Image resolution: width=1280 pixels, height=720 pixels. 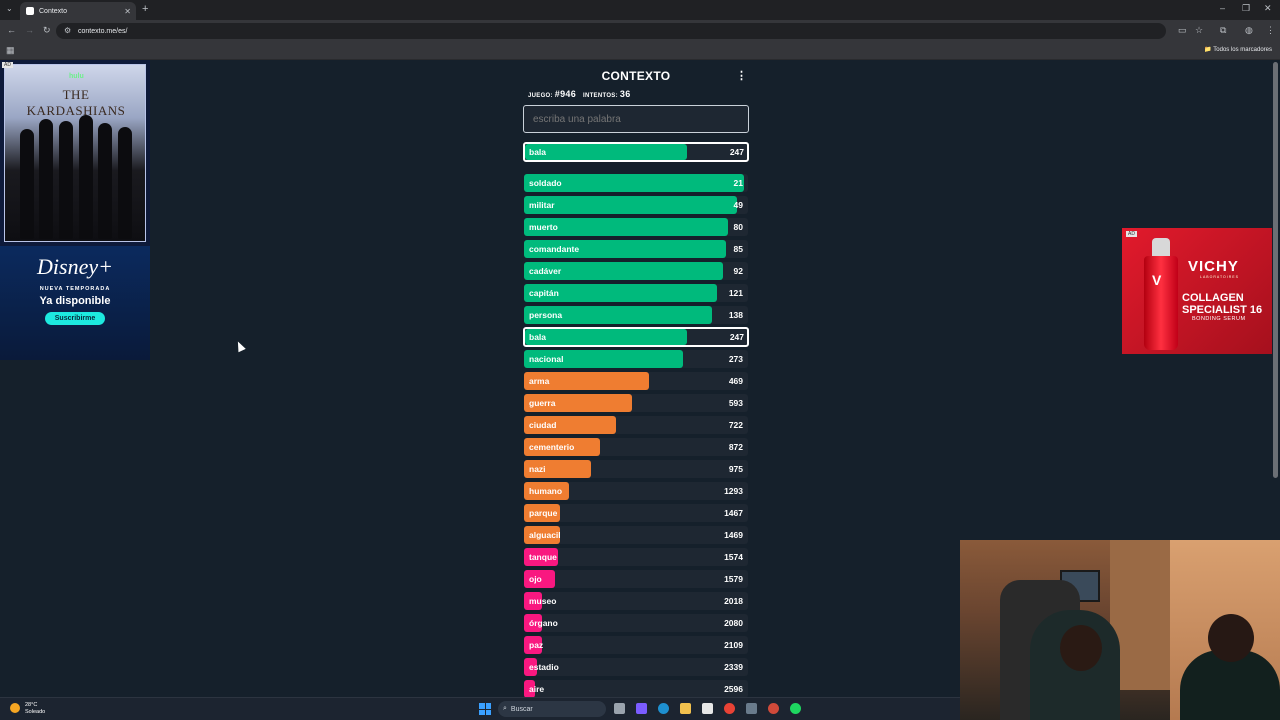 What do you see at coordinates (636, 227) in the screenshot?
I see `guess-row: muerto 80` at bounding box center [636, 227].